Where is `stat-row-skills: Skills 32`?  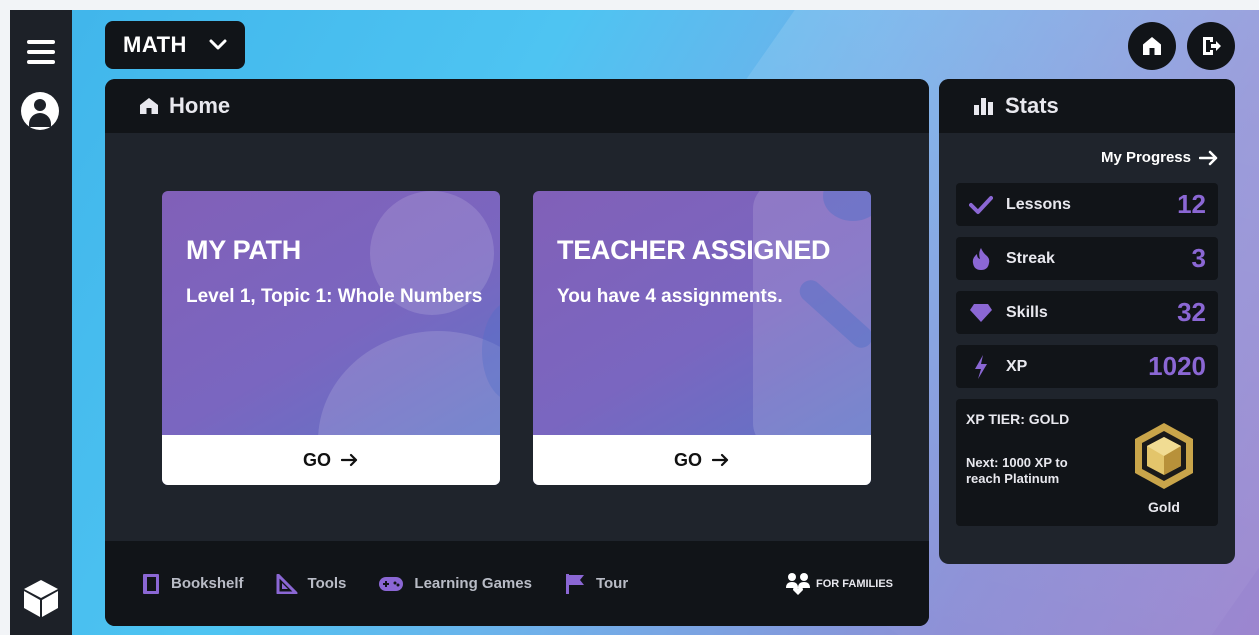 stat-row-skills: Skills 32 is located at coordinates (1087, 312).